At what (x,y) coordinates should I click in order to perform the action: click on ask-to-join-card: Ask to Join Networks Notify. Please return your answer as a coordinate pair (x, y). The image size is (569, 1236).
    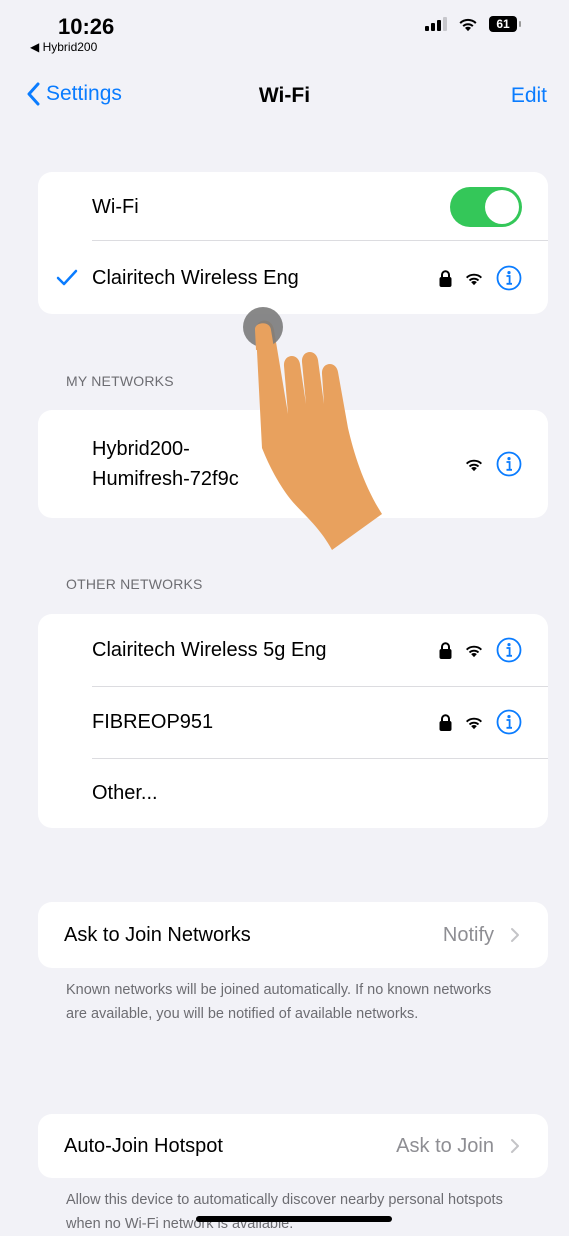
    Looking at the image, I should click on (293, 935).